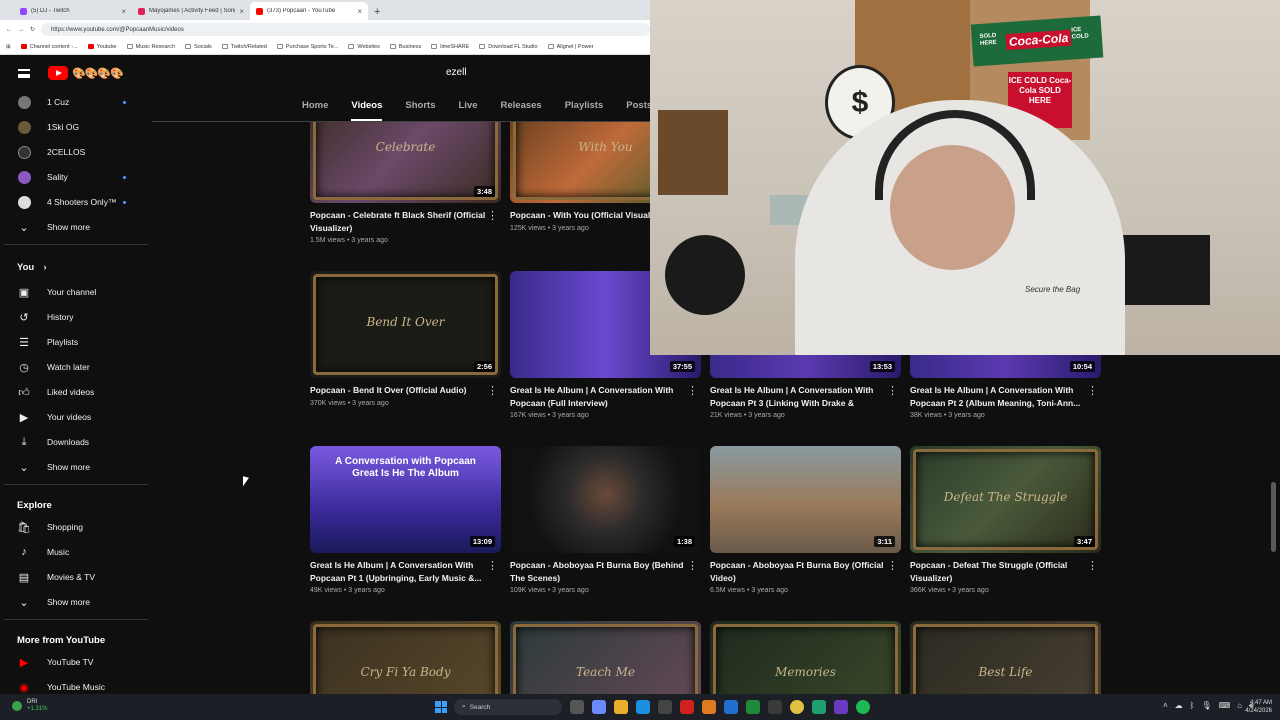  I want to click on browser-tab-songs: Mayojames | Activity Feed | Song... ×, so click(191, 11).